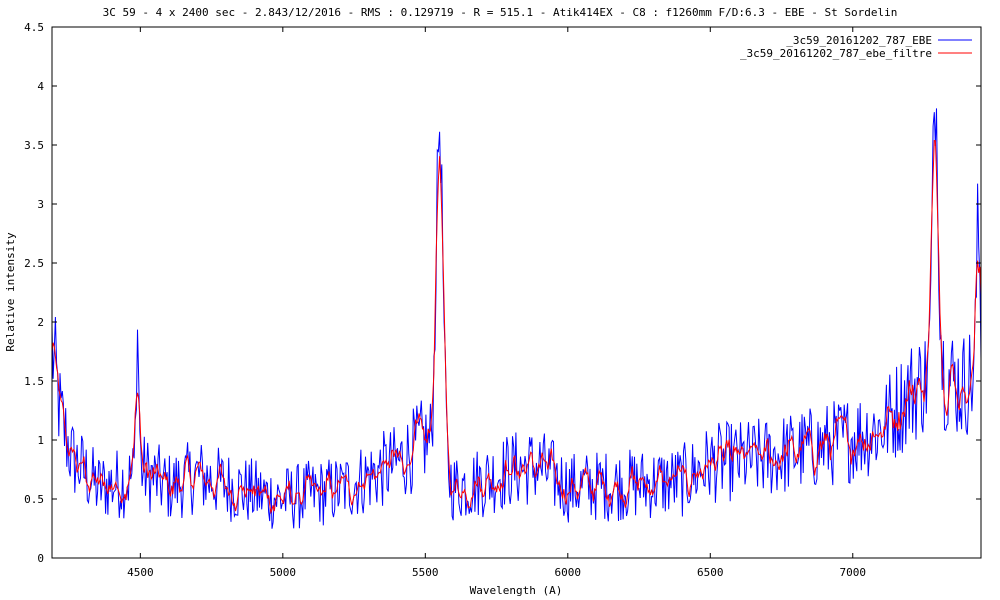 This screenshot has height=600, width=1000. What do you see at coordinates (10, 292) in the screenshot?
I see `y-axis-label: Relative intensity` at bounding box center [10, 292].